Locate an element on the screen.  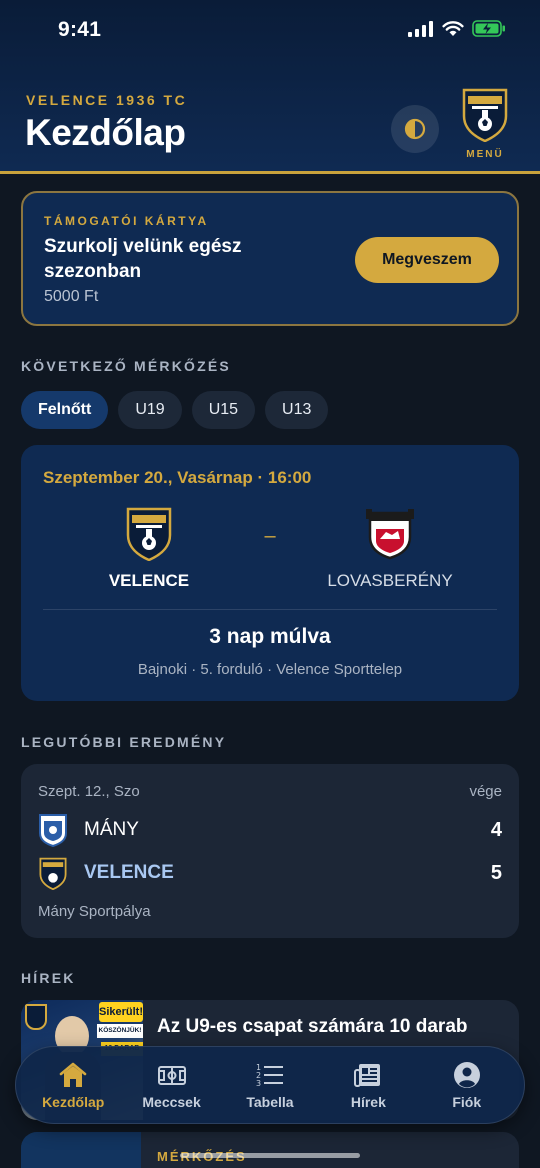
menu-button: MENÜ is located at coordinates (485, 123).